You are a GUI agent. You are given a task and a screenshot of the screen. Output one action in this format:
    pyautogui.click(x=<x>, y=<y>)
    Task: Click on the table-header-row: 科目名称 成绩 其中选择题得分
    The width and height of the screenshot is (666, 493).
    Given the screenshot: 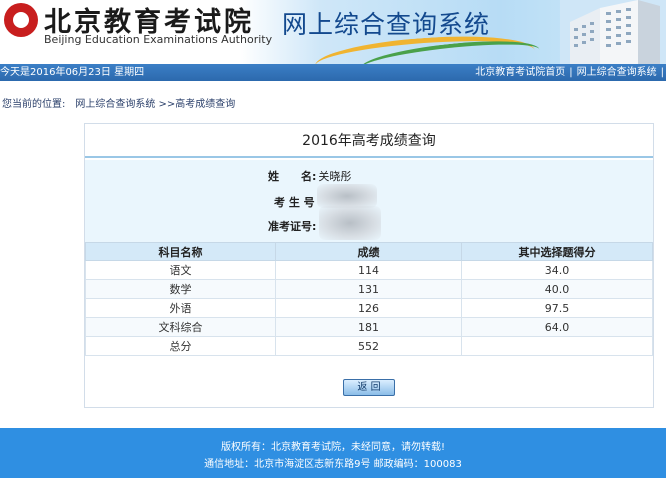 What is the action you would take?
    pyautogui.click(x=369, y=251)
    